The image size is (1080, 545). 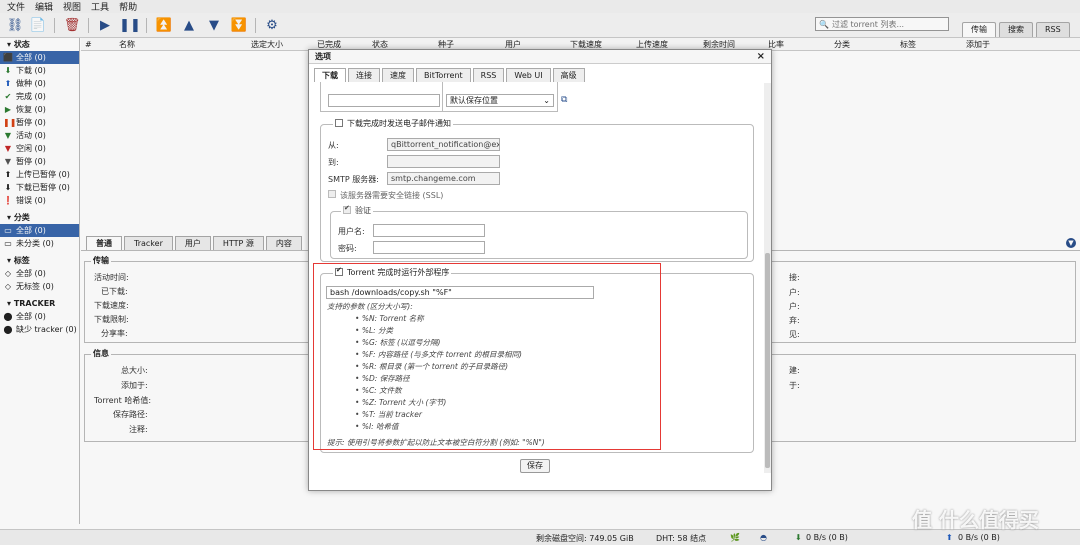 I want to click on password-input, so click(x=429, y=247).